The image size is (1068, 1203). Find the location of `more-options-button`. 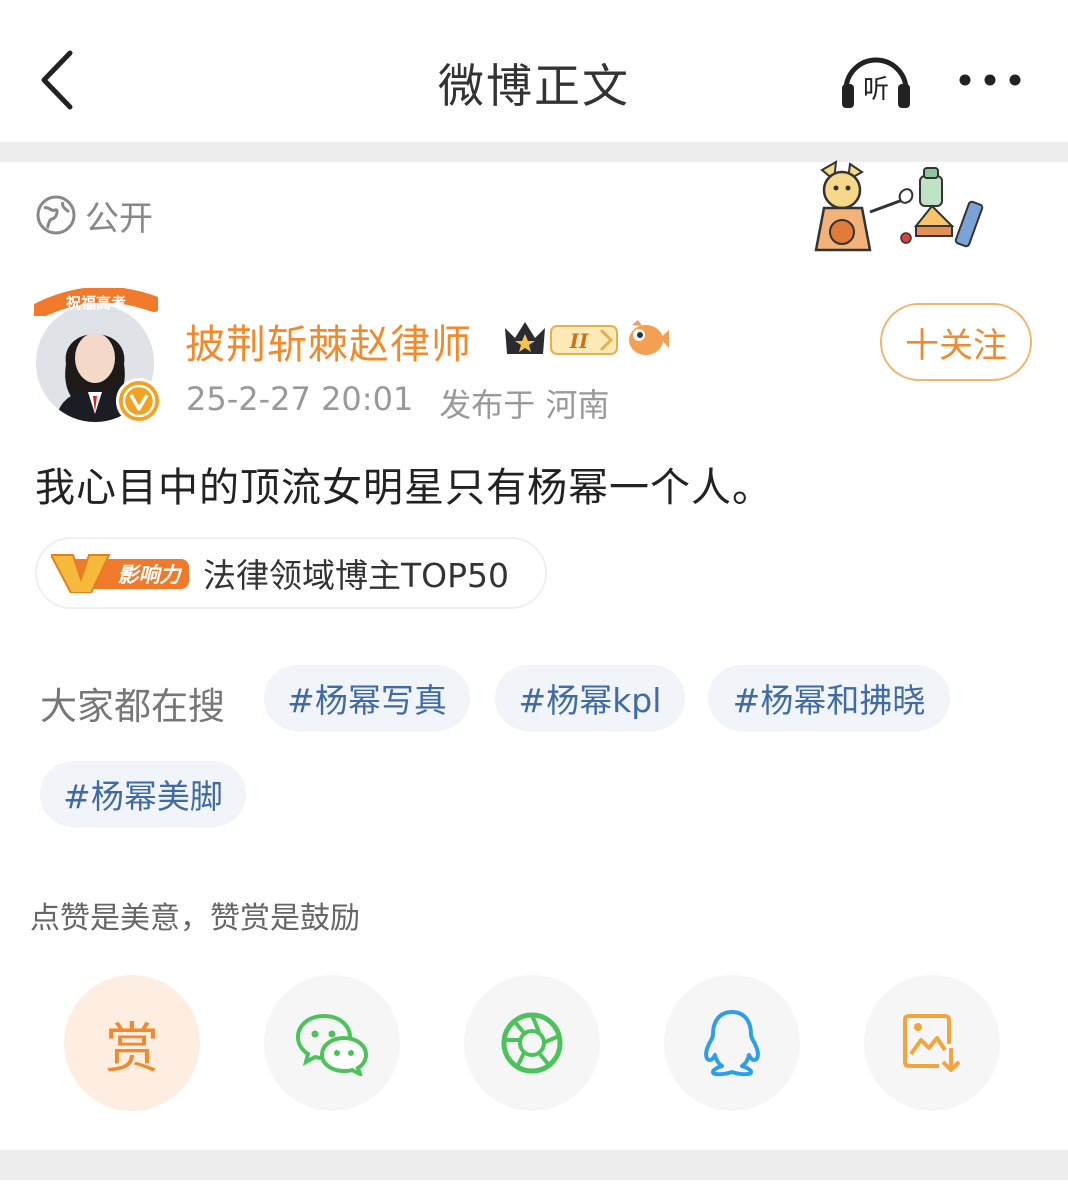

more-options-button is located at coordinates (990, 80).